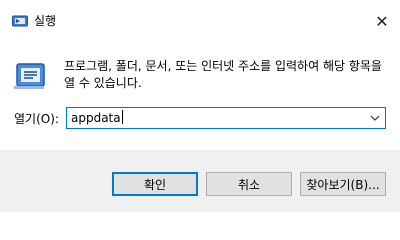  I want to click on open-label: 열기(O):, so click(36, 119).